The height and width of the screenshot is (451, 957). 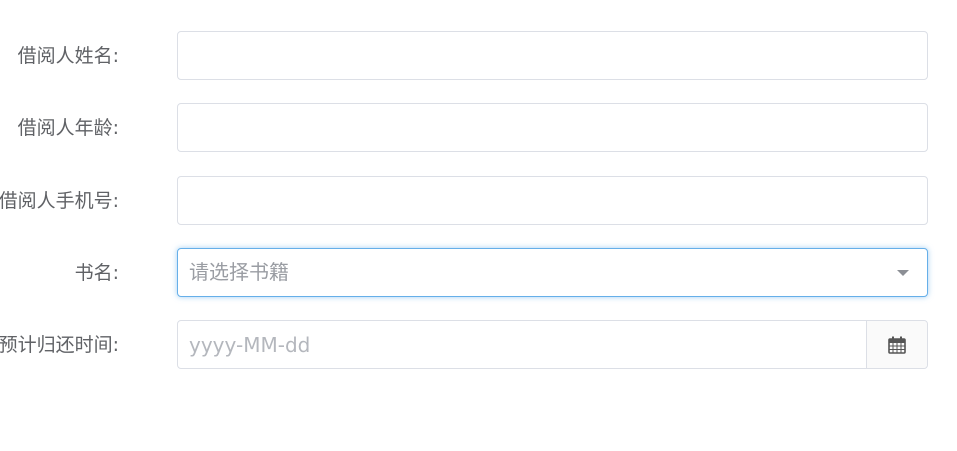 I want to click on borrower-age-field-wrapper, so click(x=552, y=127).